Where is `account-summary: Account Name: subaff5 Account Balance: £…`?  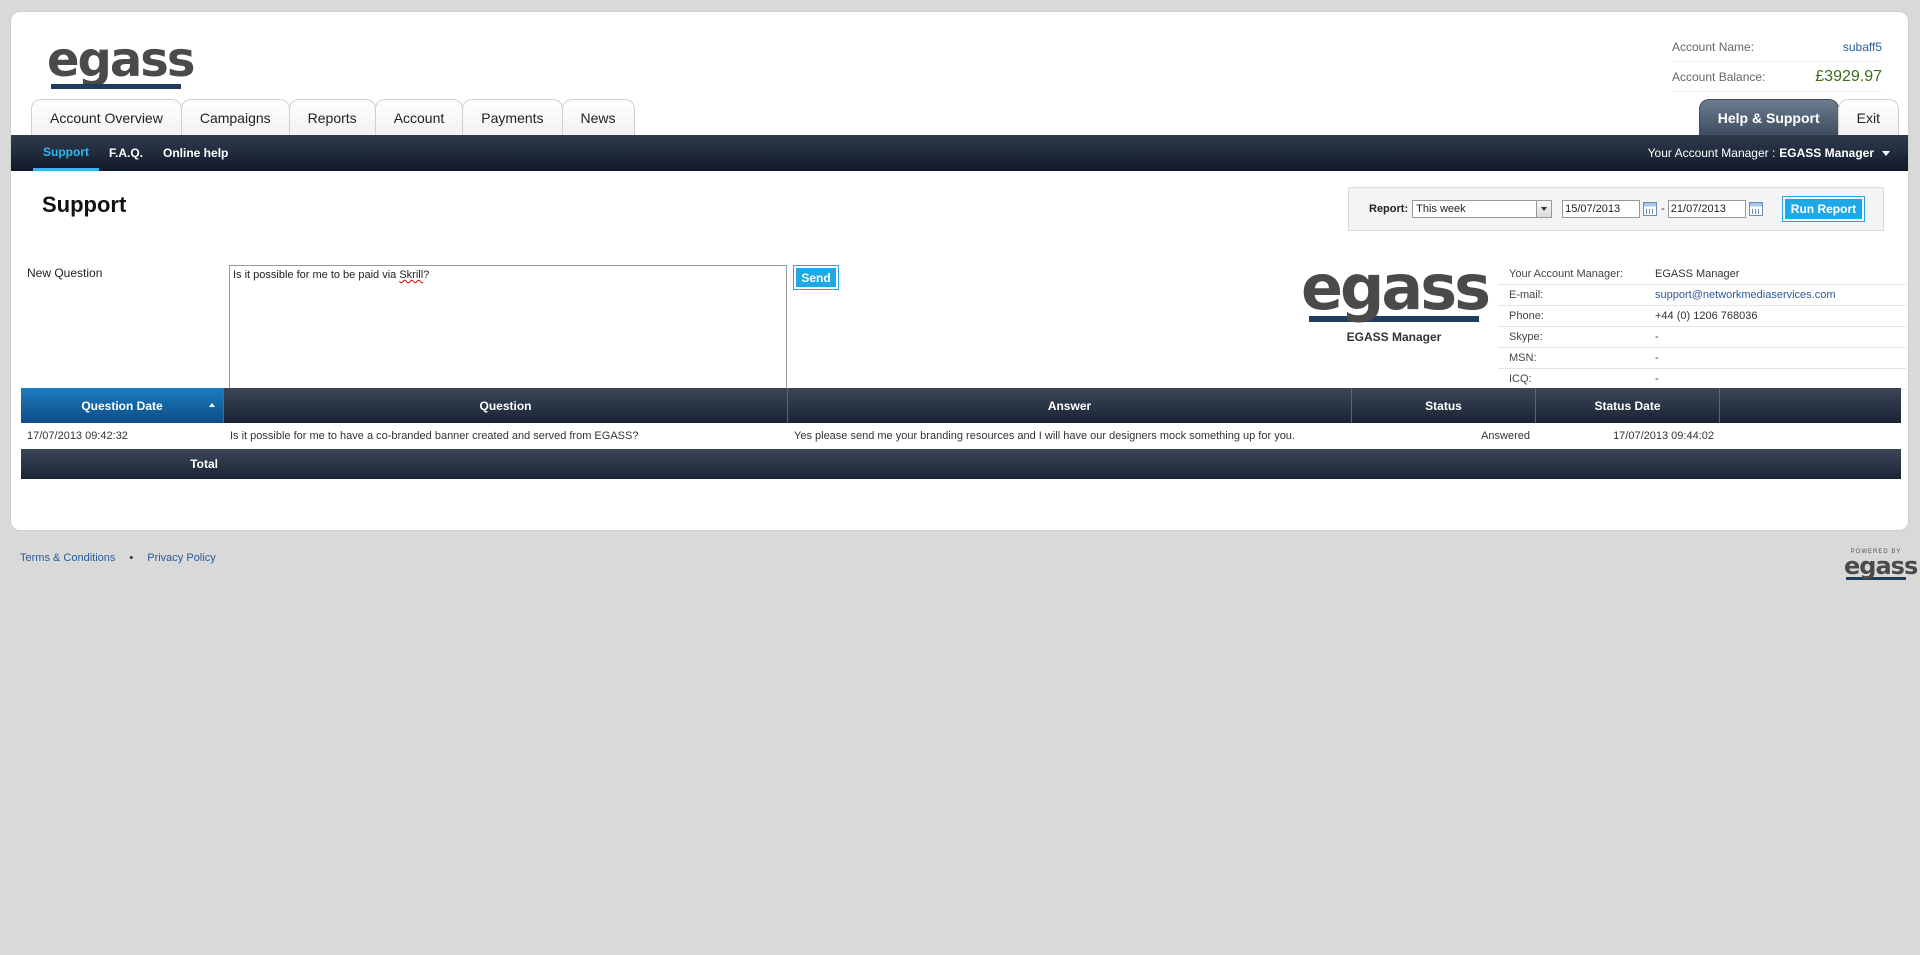 account-summary: Account Name: subaff5 Account Balance: £… is located at coordinates (1777, 62).